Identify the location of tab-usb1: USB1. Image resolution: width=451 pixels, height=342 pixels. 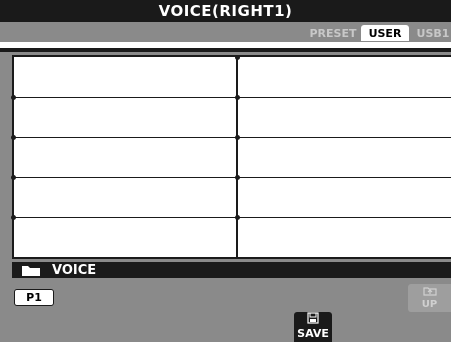
(431, 33).